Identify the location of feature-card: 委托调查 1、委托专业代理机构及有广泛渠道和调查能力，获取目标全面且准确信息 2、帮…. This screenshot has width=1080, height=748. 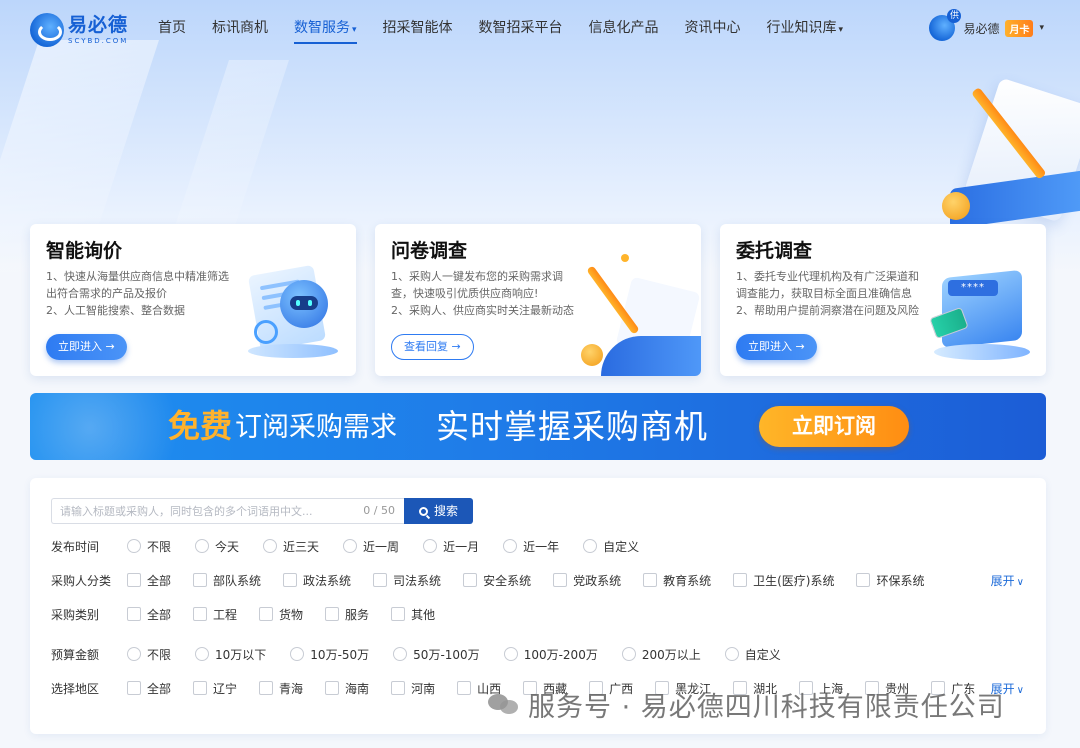
(883, 300).